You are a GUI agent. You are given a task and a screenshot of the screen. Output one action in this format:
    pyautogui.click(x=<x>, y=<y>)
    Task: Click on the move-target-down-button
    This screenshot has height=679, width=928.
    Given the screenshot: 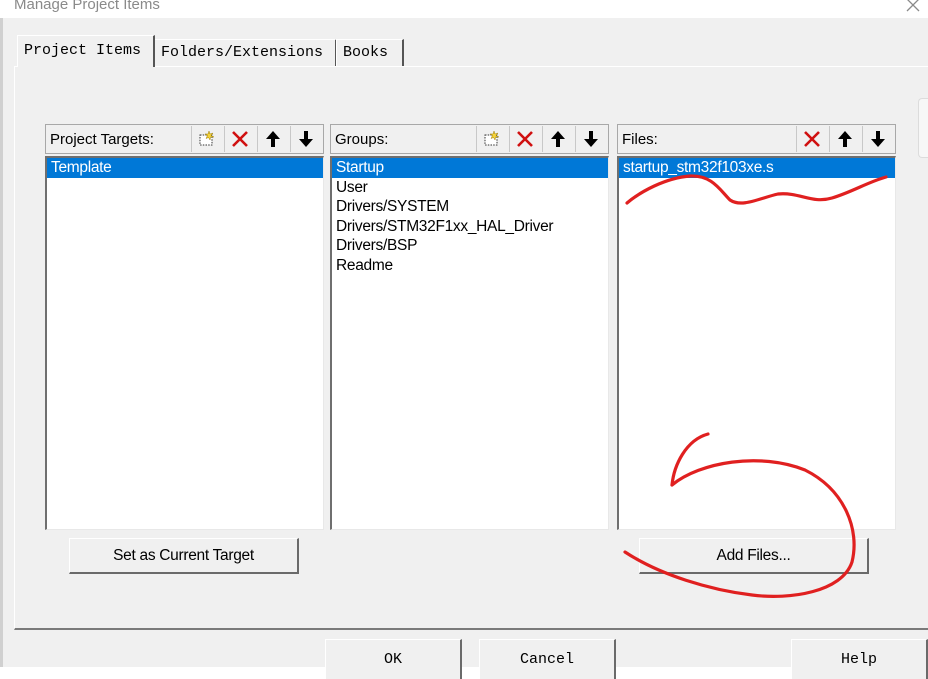 What is the action you would take?
    pyautogui.click(x=305, y=139)
    